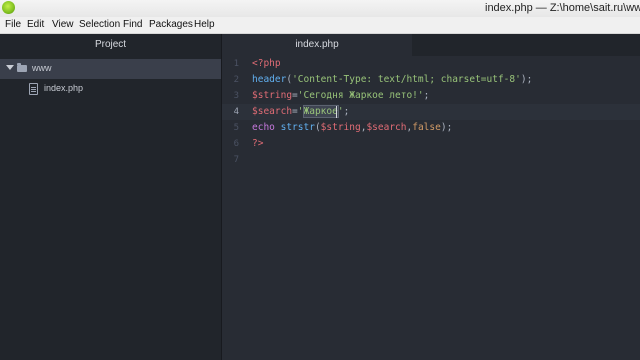 The width and height of the screenshot is (640, 360). I want to click on line-number: 5, so click(236, 128).